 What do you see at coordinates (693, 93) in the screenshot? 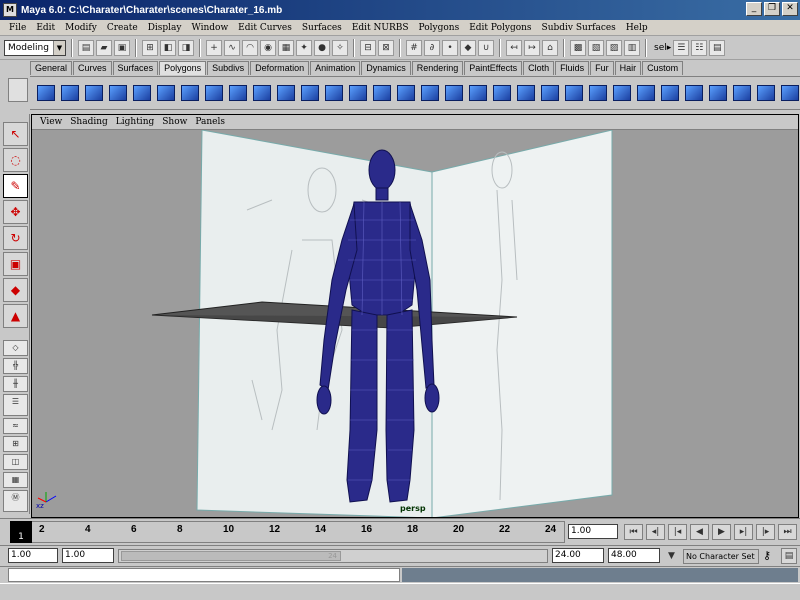
I see `subdivide-icon` at bounding box center [693, 93].